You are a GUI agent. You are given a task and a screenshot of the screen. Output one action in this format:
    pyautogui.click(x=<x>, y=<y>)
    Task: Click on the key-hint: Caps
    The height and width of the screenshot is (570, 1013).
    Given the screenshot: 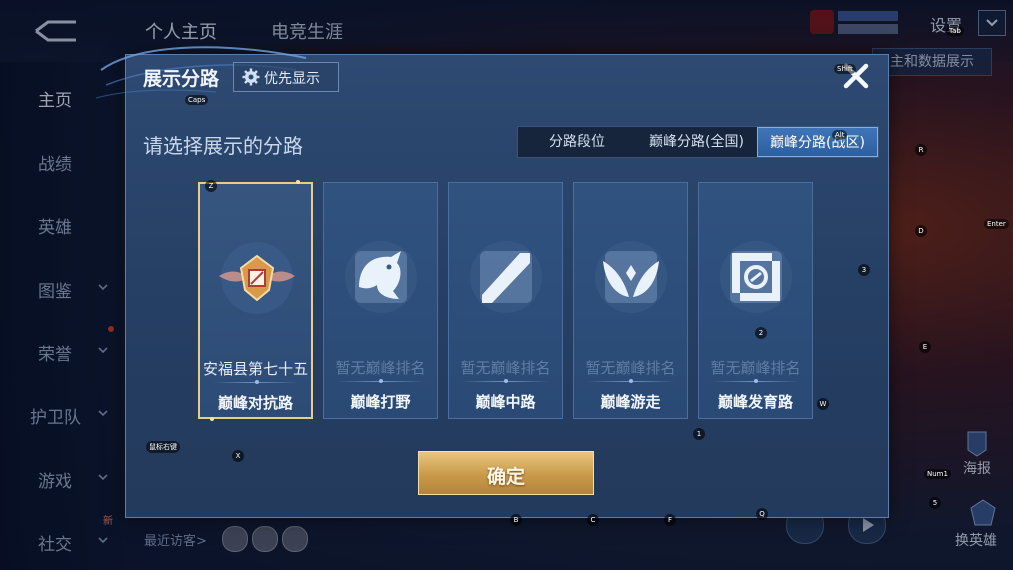 What is the action you would take?
    pyautogui.click(x=197, y=100)
    